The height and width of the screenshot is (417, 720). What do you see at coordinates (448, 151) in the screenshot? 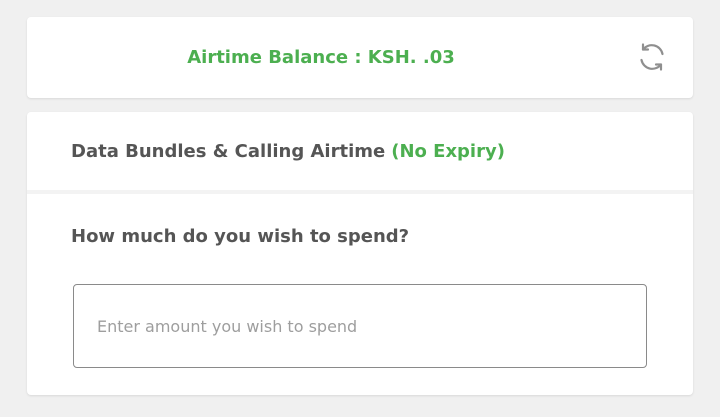
I see `no-expiry-note: (No Expiry)` at bounding box center [448, 151].